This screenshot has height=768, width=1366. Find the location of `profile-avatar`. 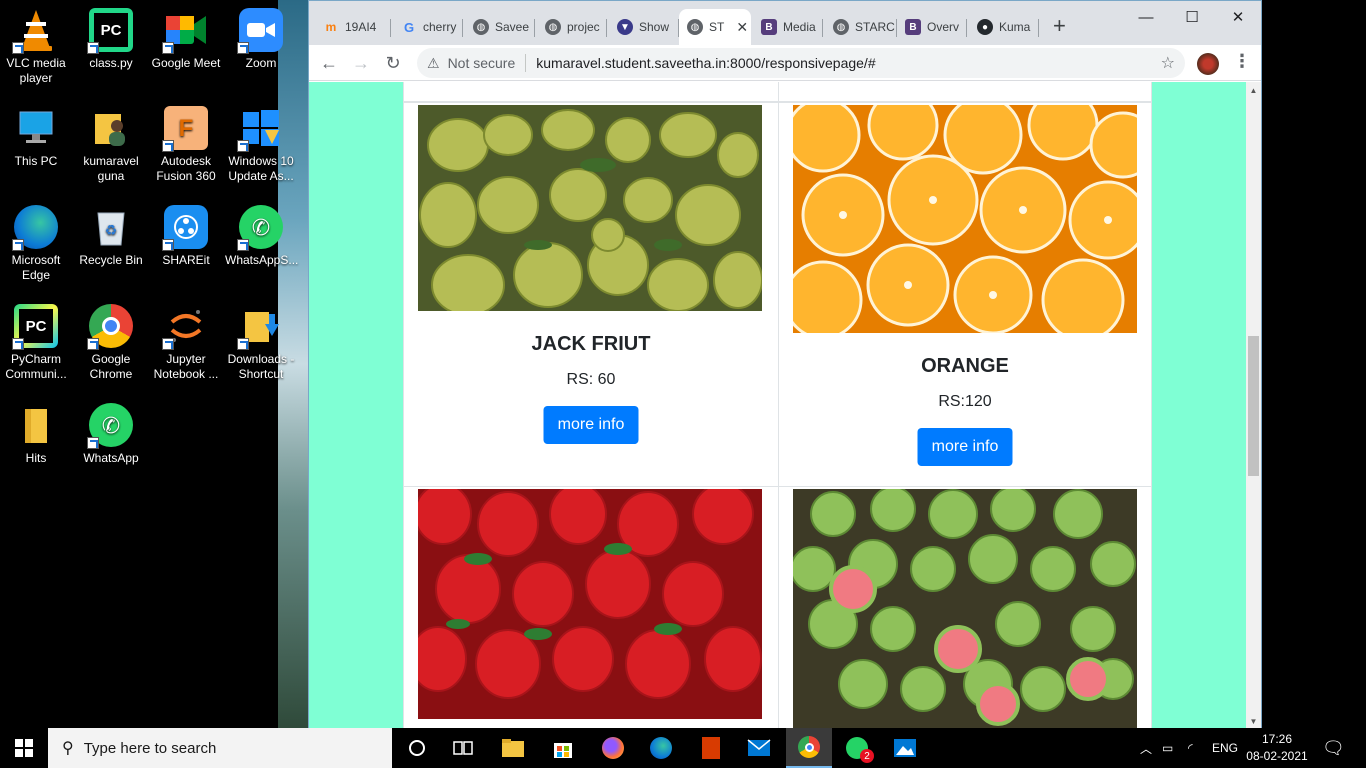

profile-avatar is located at coordinates (1208, 64).